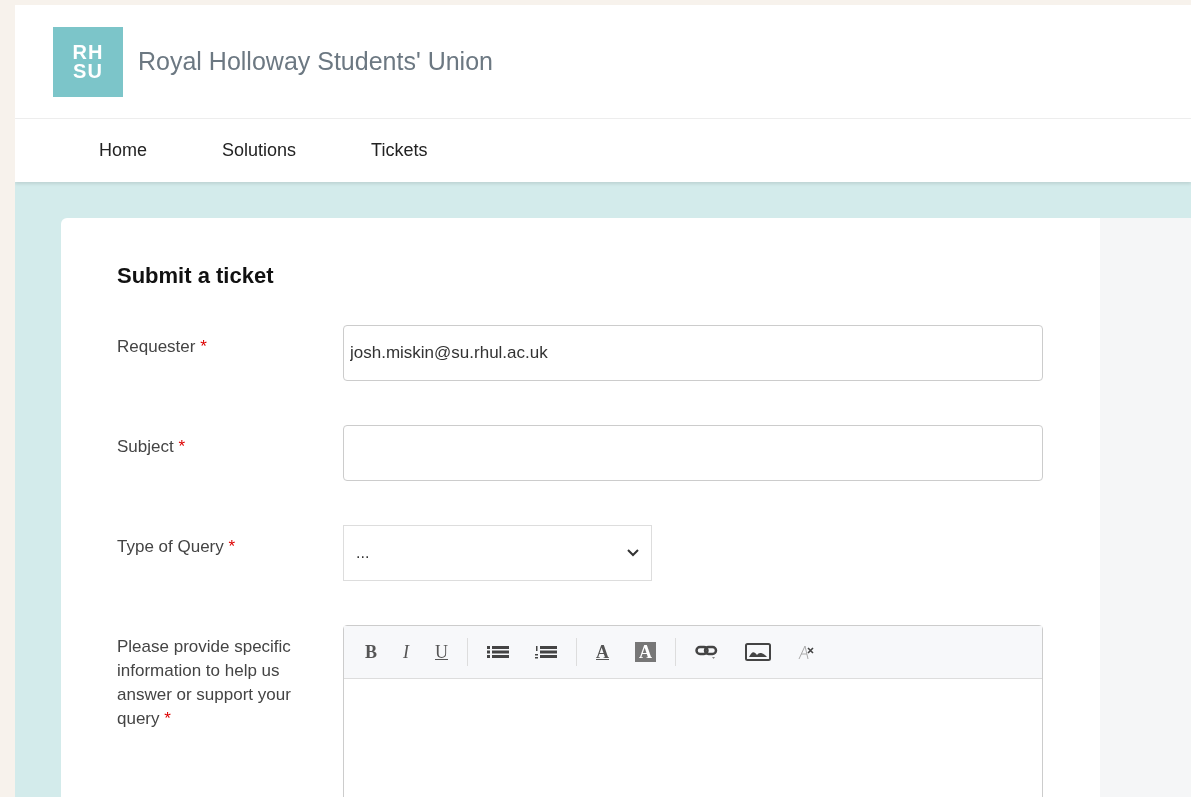  What do you see at coordinates (123, 150) in the screenshot?
I see `nav-link: Home` at bounding box center [123, 150].